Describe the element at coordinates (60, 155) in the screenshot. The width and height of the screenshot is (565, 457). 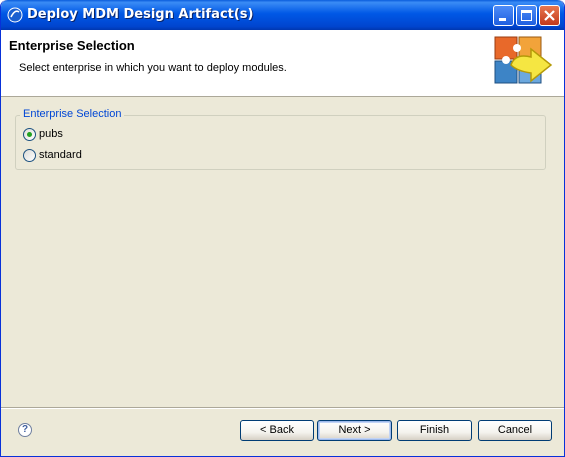
I see `radio-label-standard: standard` at that location.